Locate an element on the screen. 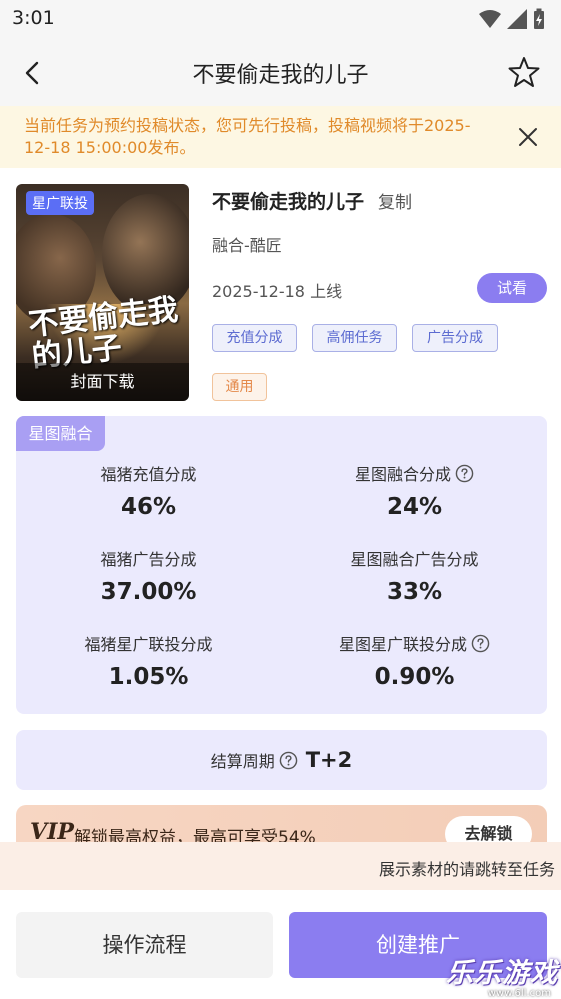 The height and width of the screenshot is (999, 561). watermark-text: 乐乐游戏 is located at coordinates (502, 973).